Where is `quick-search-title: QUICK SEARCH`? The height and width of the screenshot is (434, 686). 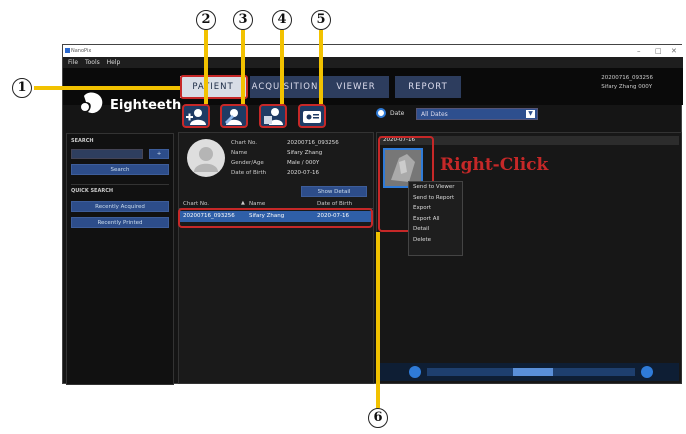 quick-search-title: QUICK SEARCH is located at coordinates (92, 191).